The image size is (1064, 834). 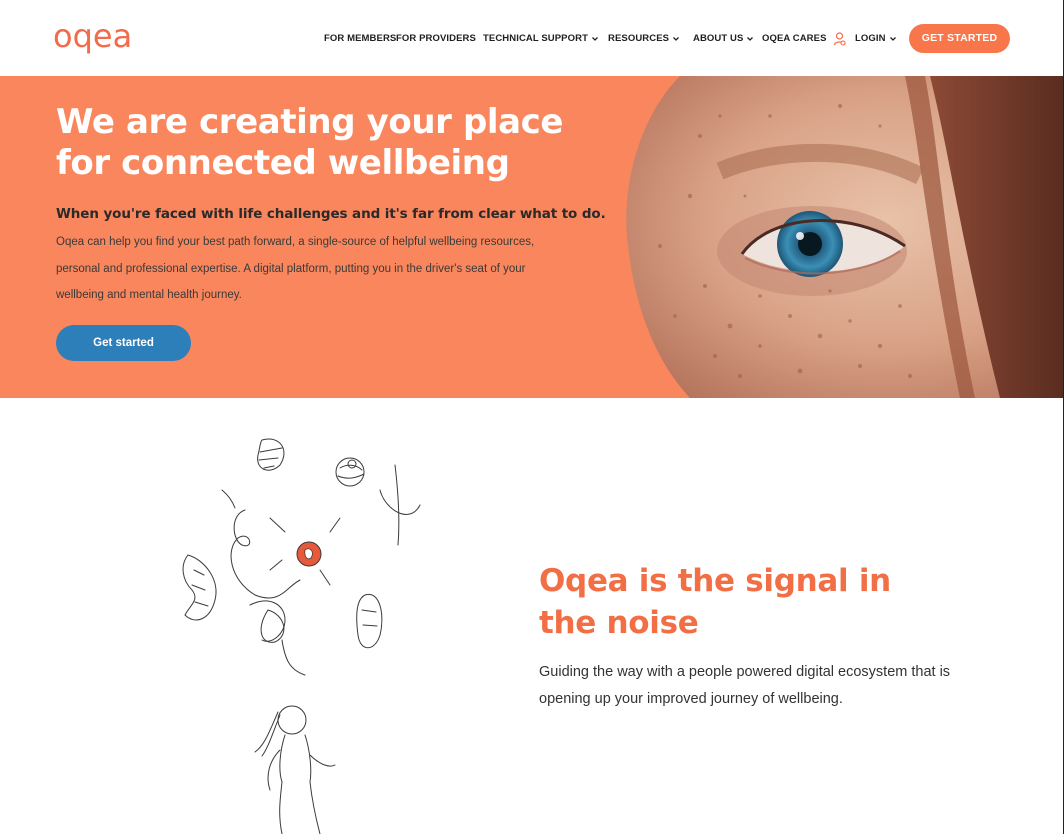 I want to click on nav-for-members: FOR MEMBERS, so click(x=360, y=39).